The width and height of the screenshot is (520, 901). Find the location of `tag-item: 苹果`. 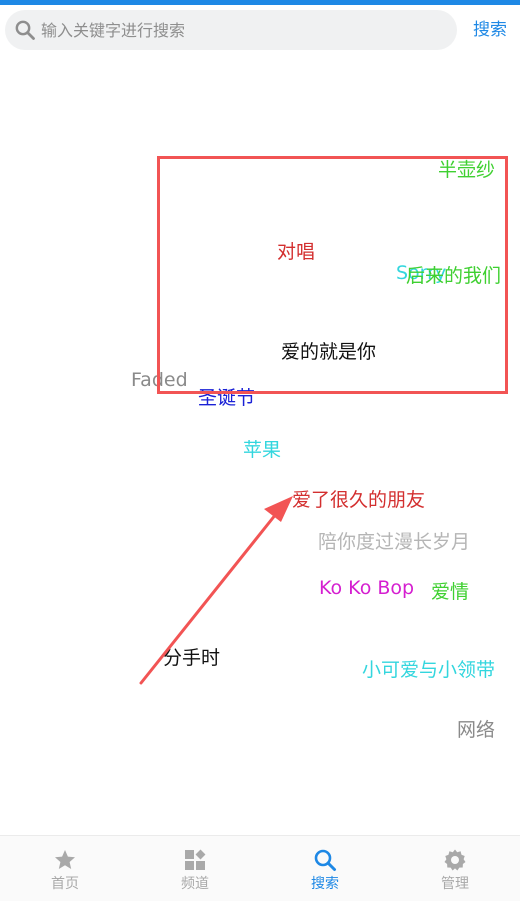

tag-item: 苹果 is located at coordinates (262, 450).